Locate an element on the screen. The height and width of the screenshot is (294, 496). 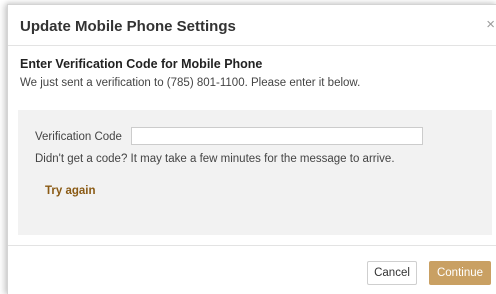
verification-code-label: Verification Code is located at coordinates (78, 137).